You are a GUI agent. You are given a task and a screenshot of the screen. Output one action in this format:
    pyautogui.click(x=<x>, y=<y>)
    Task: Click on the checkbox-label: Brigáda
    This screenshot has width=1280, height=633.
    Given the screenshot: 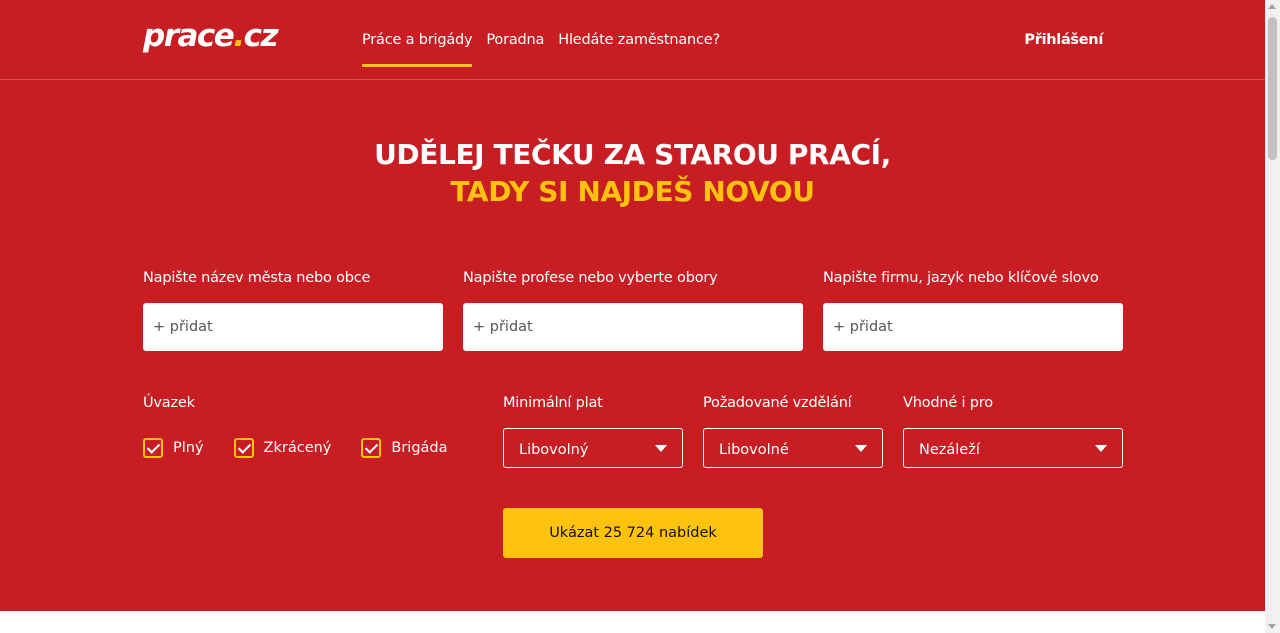 What is the action you would take?
    pyautogui.click(x=419, y=448)
    